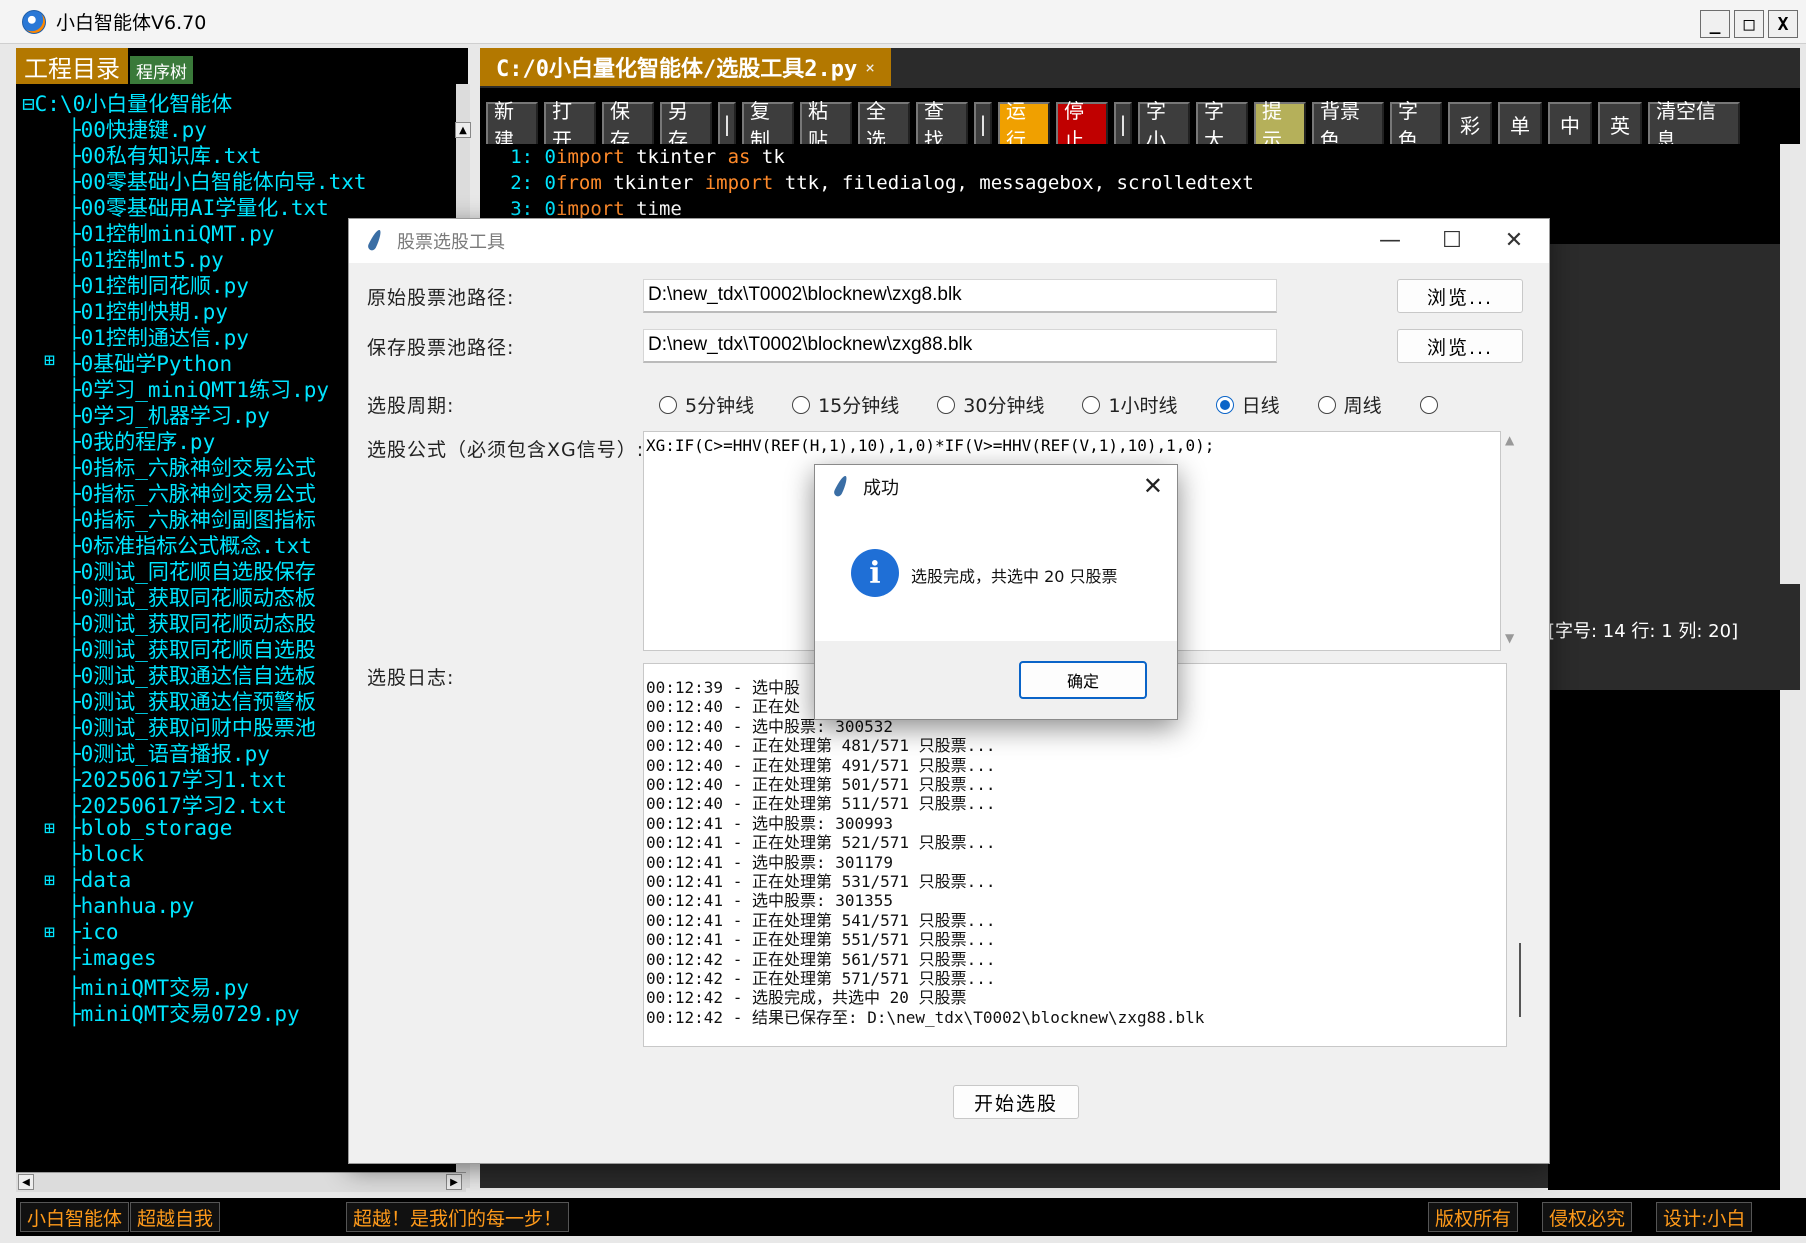  What do you see at coordinates (1790, 364) in the screenshot?
I see `editor-vertical-scrollbar` at bounding box center [1790, 364].